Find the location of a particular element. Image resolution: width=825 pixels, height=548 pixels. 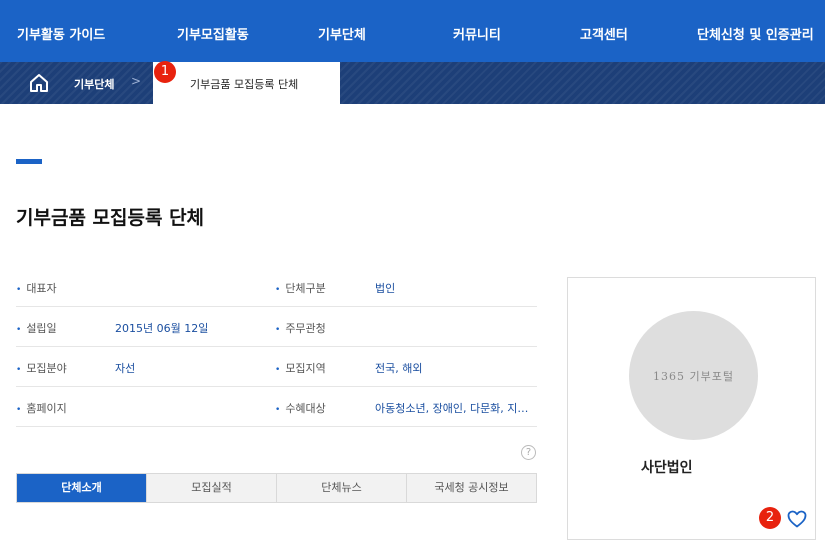

info-label: 단체구분 is located at coordinates (300, 288).